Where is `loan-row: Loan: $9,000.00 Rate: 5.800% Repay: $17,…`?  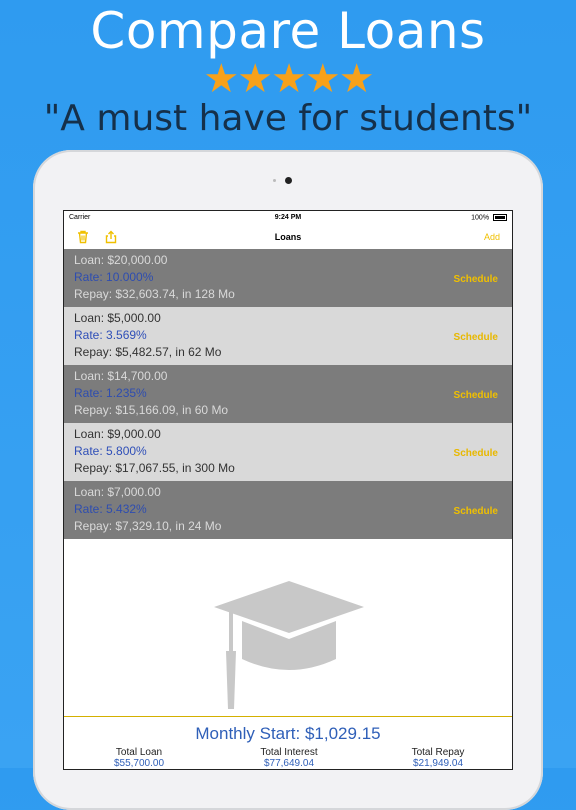 loan-row: Loan: $9,000.00 Rate: 5.800% Repay: $17,… is located at coordinates (288, 452).